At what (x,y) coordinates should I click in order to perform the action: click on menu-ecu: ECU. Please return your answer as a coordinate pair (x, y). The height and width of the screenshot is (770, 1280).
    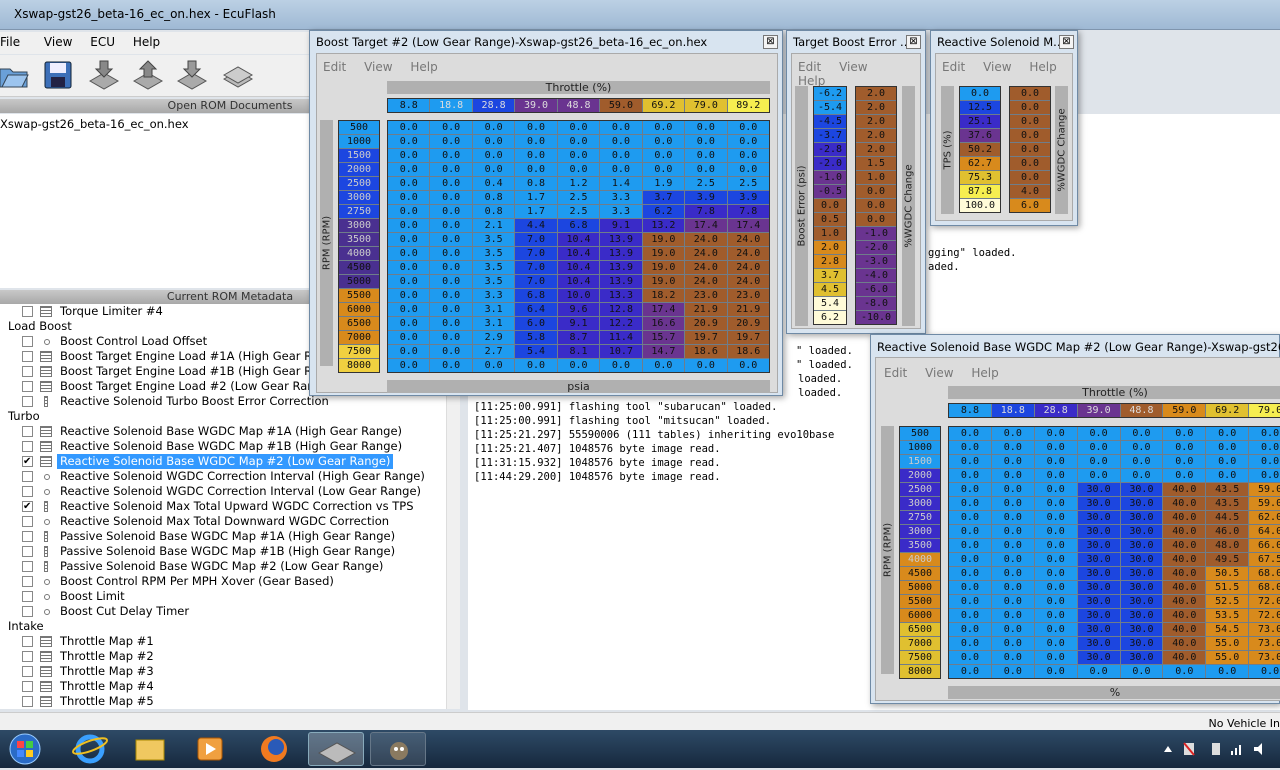
    Looking at the image, I should click on (105, 40).